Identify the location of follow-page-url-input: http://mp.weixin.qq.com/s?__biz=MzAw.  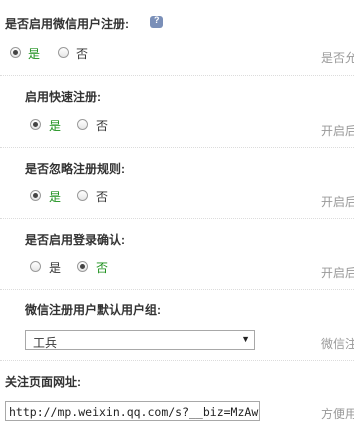
(132, 411).